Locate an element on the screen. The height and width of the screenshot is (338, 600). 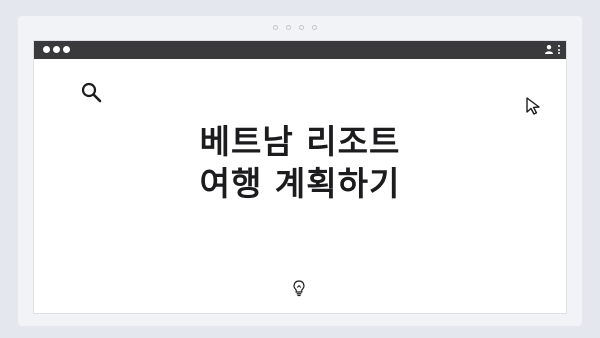
carousel-indicator is located at coordinates (295, 27).